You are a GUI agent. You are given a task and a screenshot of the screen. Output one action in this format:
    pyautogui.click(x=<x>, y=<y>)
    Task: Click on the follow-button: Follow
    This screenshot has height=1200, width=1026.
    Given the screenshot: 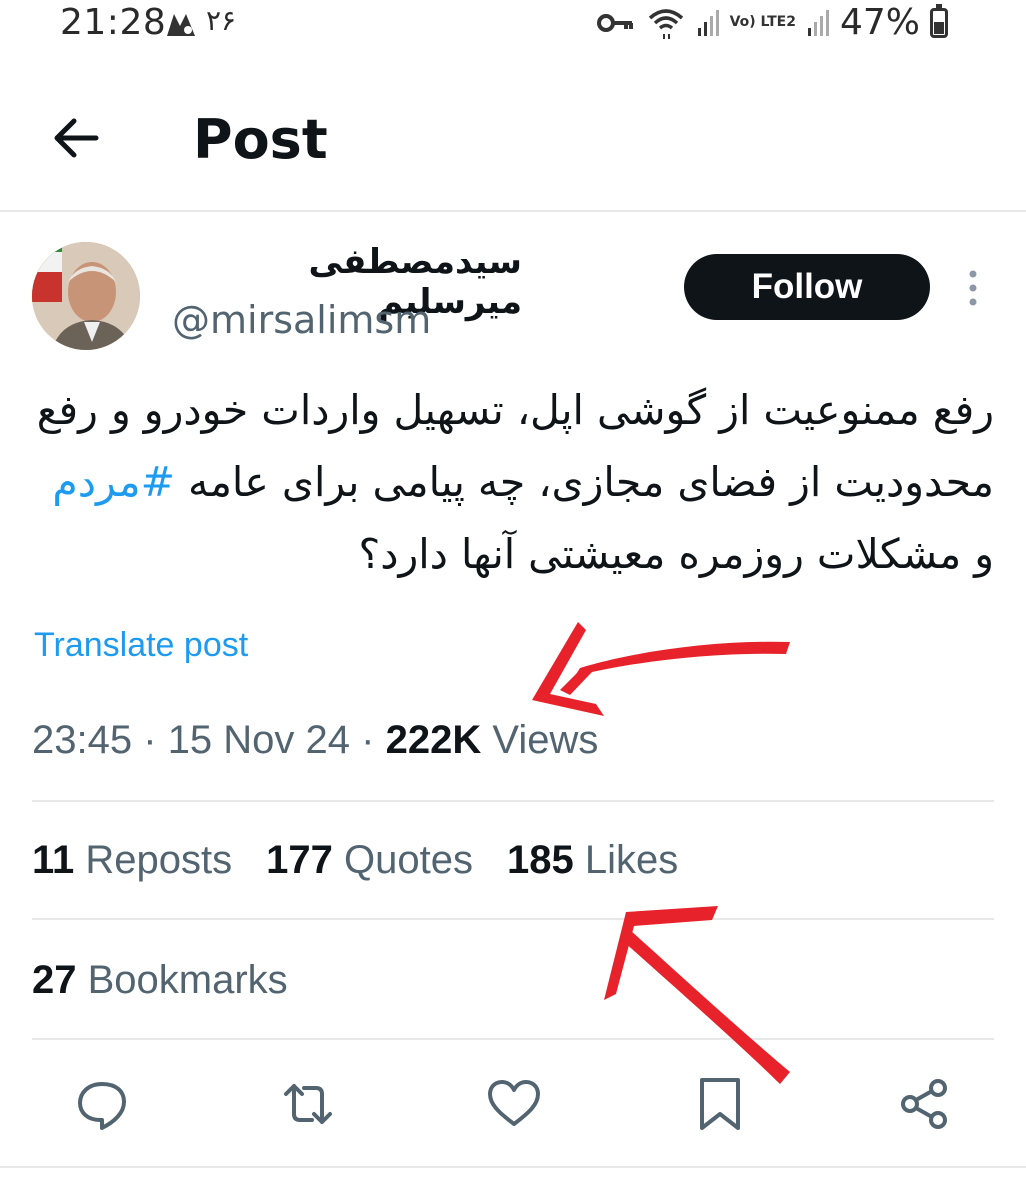 What is the action you would take?
    pyautogui.click(x=807, y=287)
    